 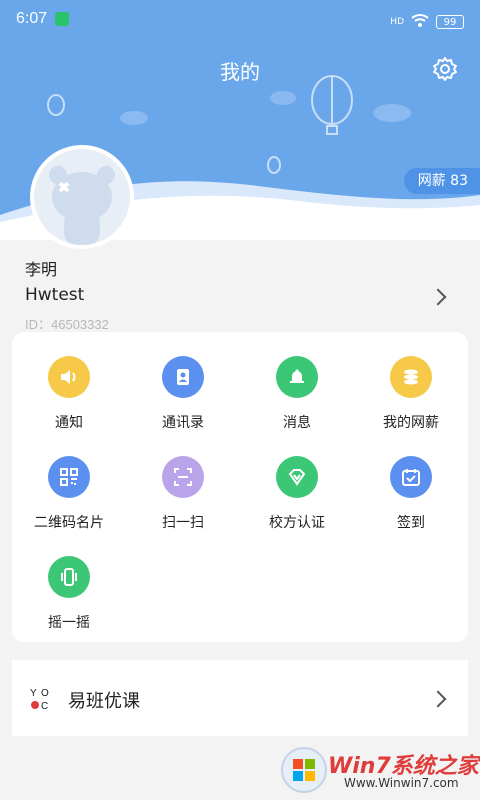 What do you see at coordinates (41, 269) in the screenshot?
I see `user-name: 李明` at bounding box center [41, 269].